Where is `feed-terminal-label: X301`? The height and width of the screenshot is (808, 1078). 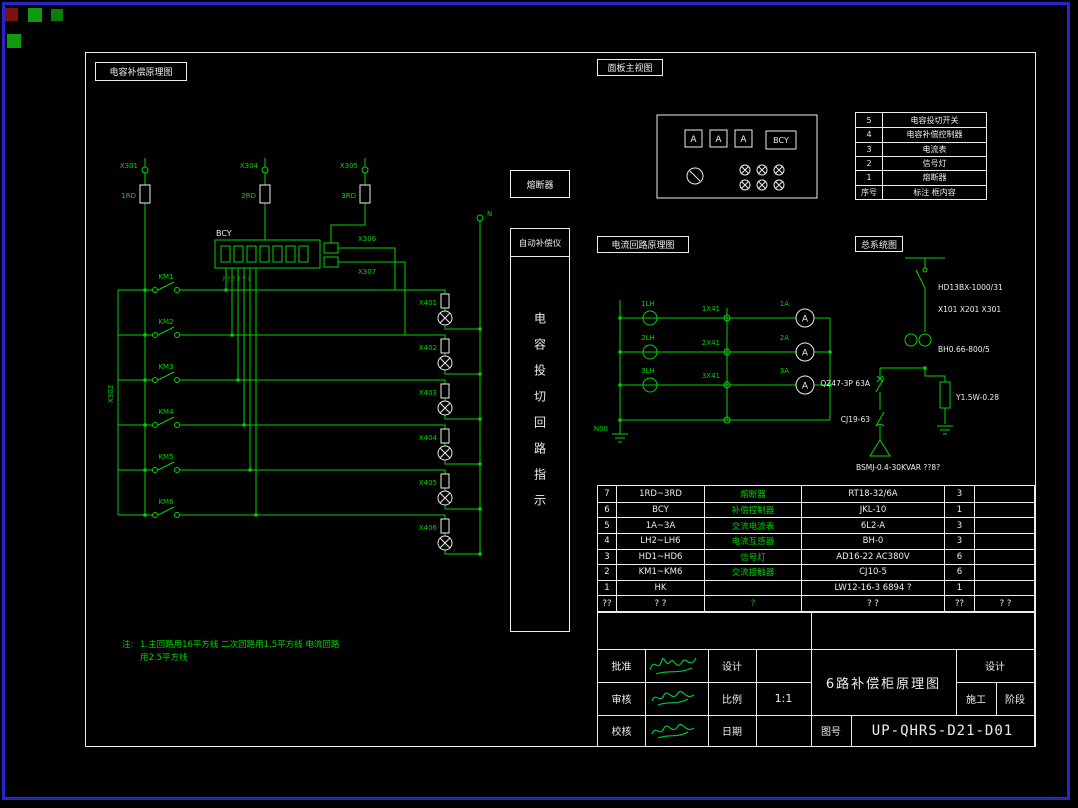 feed-terminal-label: X301 is located at coordinates (129, 166).